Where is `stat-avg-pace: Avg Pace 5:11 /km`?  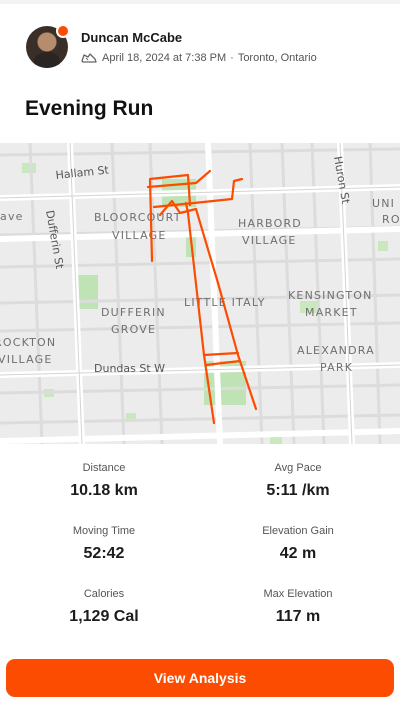 stat-avg-pace: Avg Pace 5:11 /km is located at coordinates (298, 481).